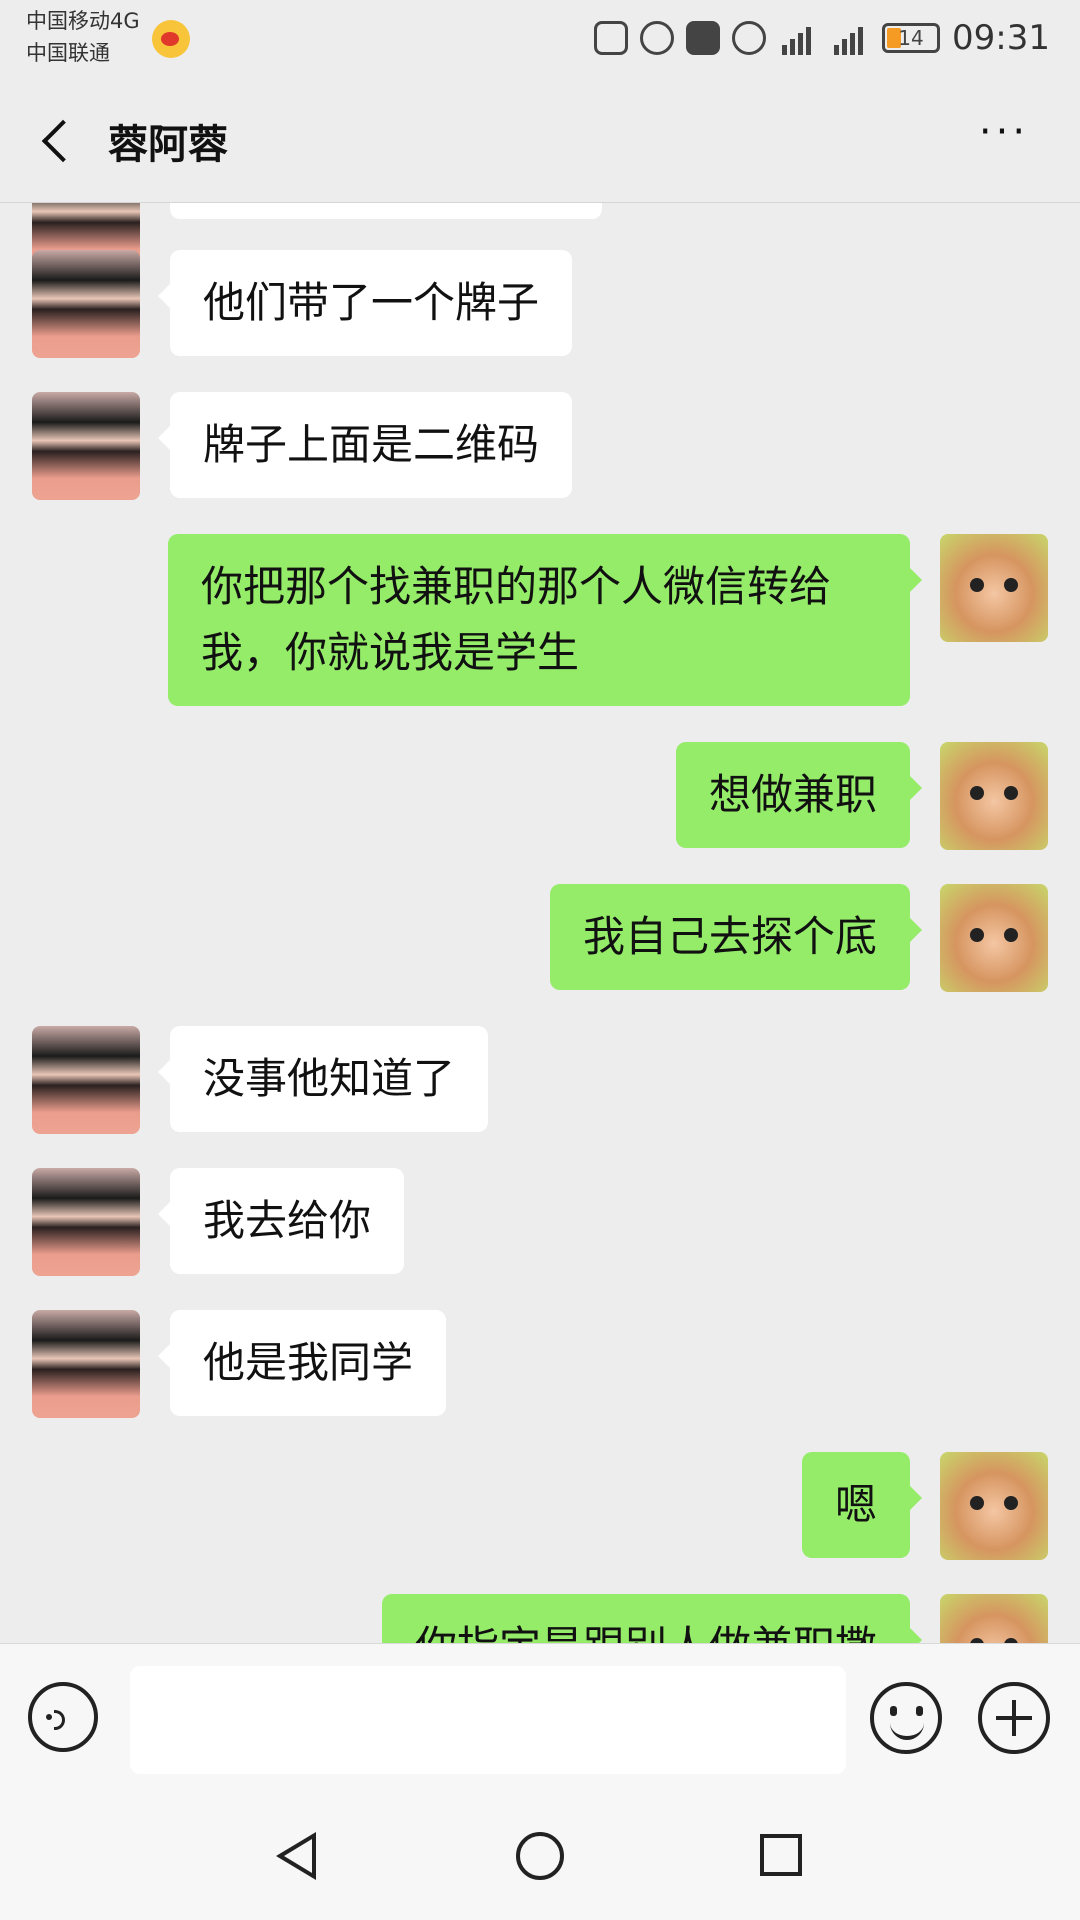  I want to click on alarm-icon, so click(657, 38).